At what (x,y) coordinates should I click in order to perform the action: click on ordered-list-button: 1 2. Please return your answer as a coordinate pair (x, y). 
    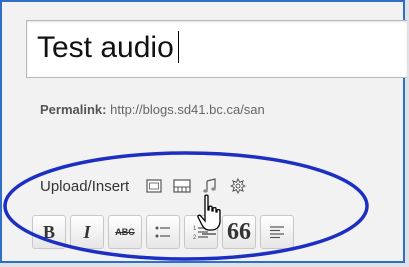
    Looking at the image, I should click on (201, 232).